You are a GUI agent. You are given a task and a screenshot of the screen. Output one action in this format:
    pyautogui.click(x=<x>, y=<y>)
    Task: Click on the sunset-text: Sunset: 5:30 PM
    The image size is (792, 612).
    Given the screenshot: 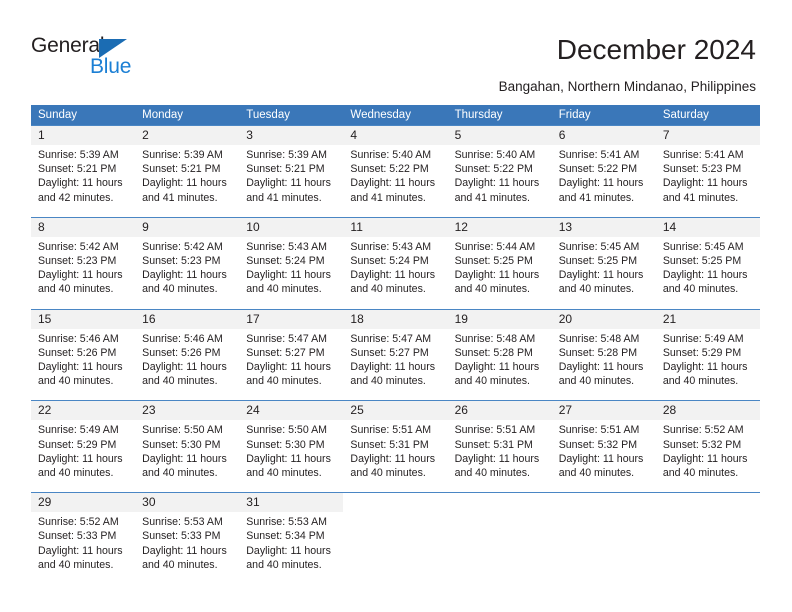 What is the action you would take?
    pyautogui.click(x=285, y=444)
    